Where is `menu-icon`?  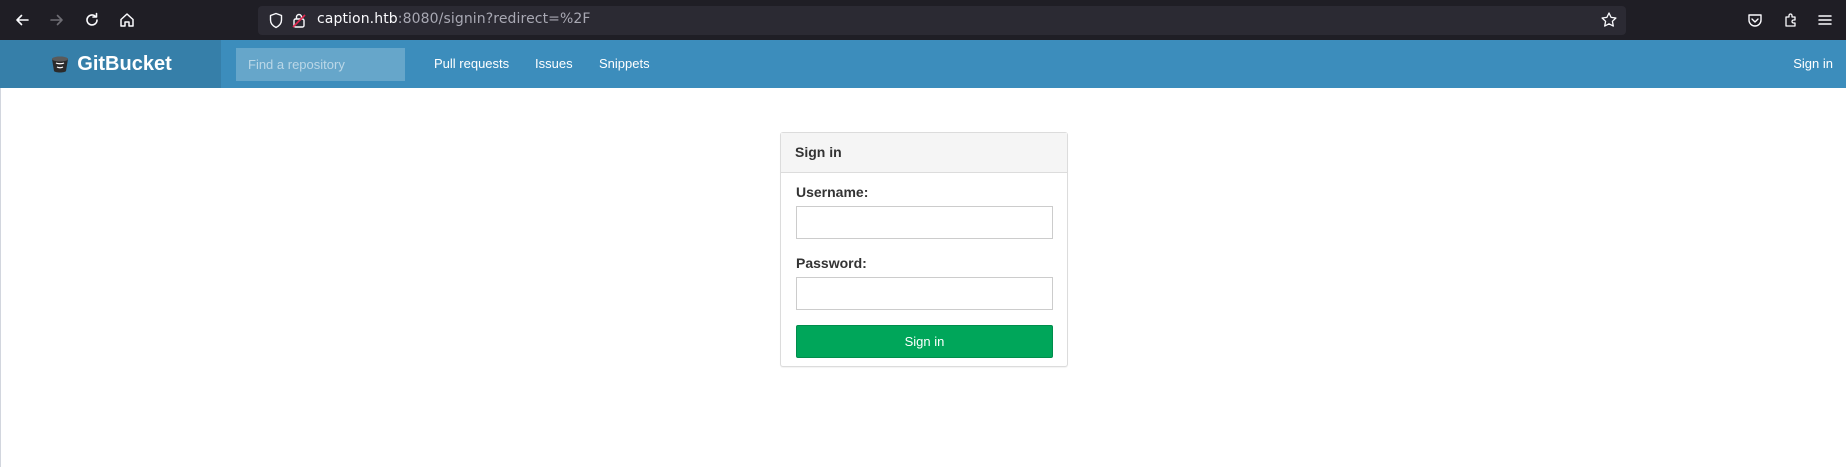 menu-icon is located at coordinates (1825, 20).